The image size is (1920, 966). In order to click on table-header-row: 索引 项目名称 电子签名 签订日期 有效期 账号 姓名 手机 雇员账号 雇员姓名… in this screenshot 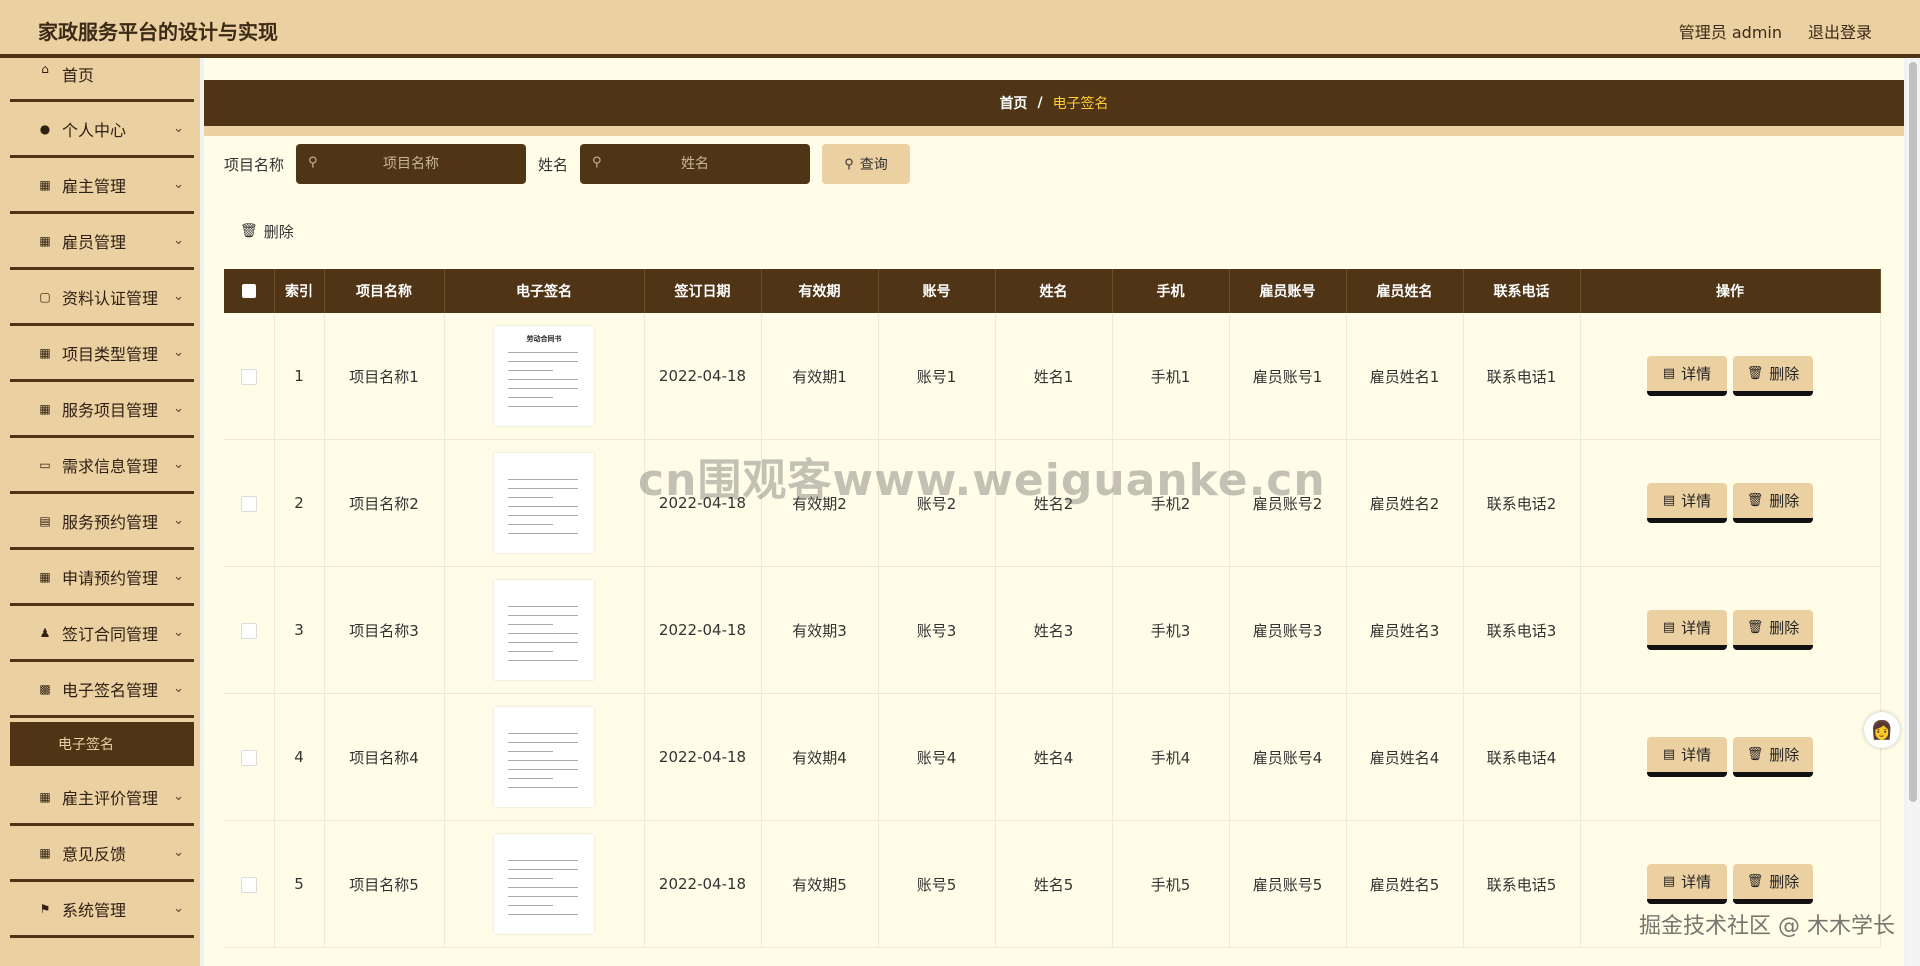, I will do `click(1052, 291)`.